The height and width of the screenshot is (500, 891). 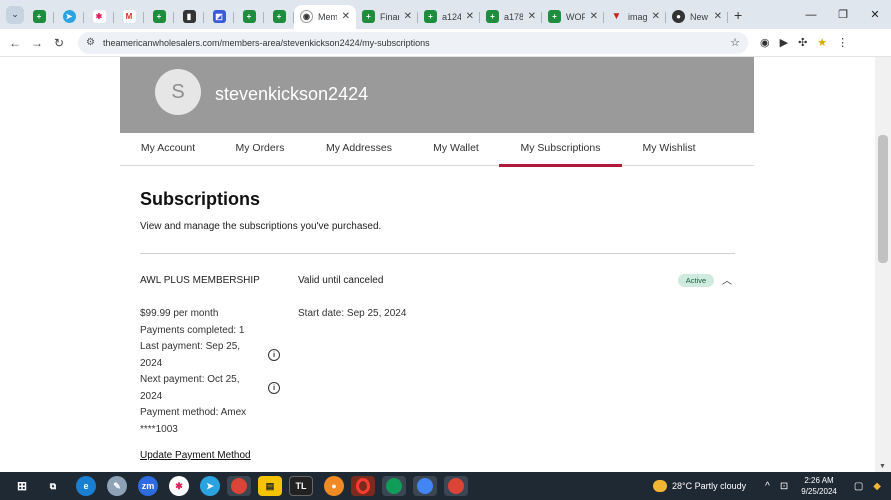 I want to click on window-controls: — ❐ ✕, so click(x=843, y=14).